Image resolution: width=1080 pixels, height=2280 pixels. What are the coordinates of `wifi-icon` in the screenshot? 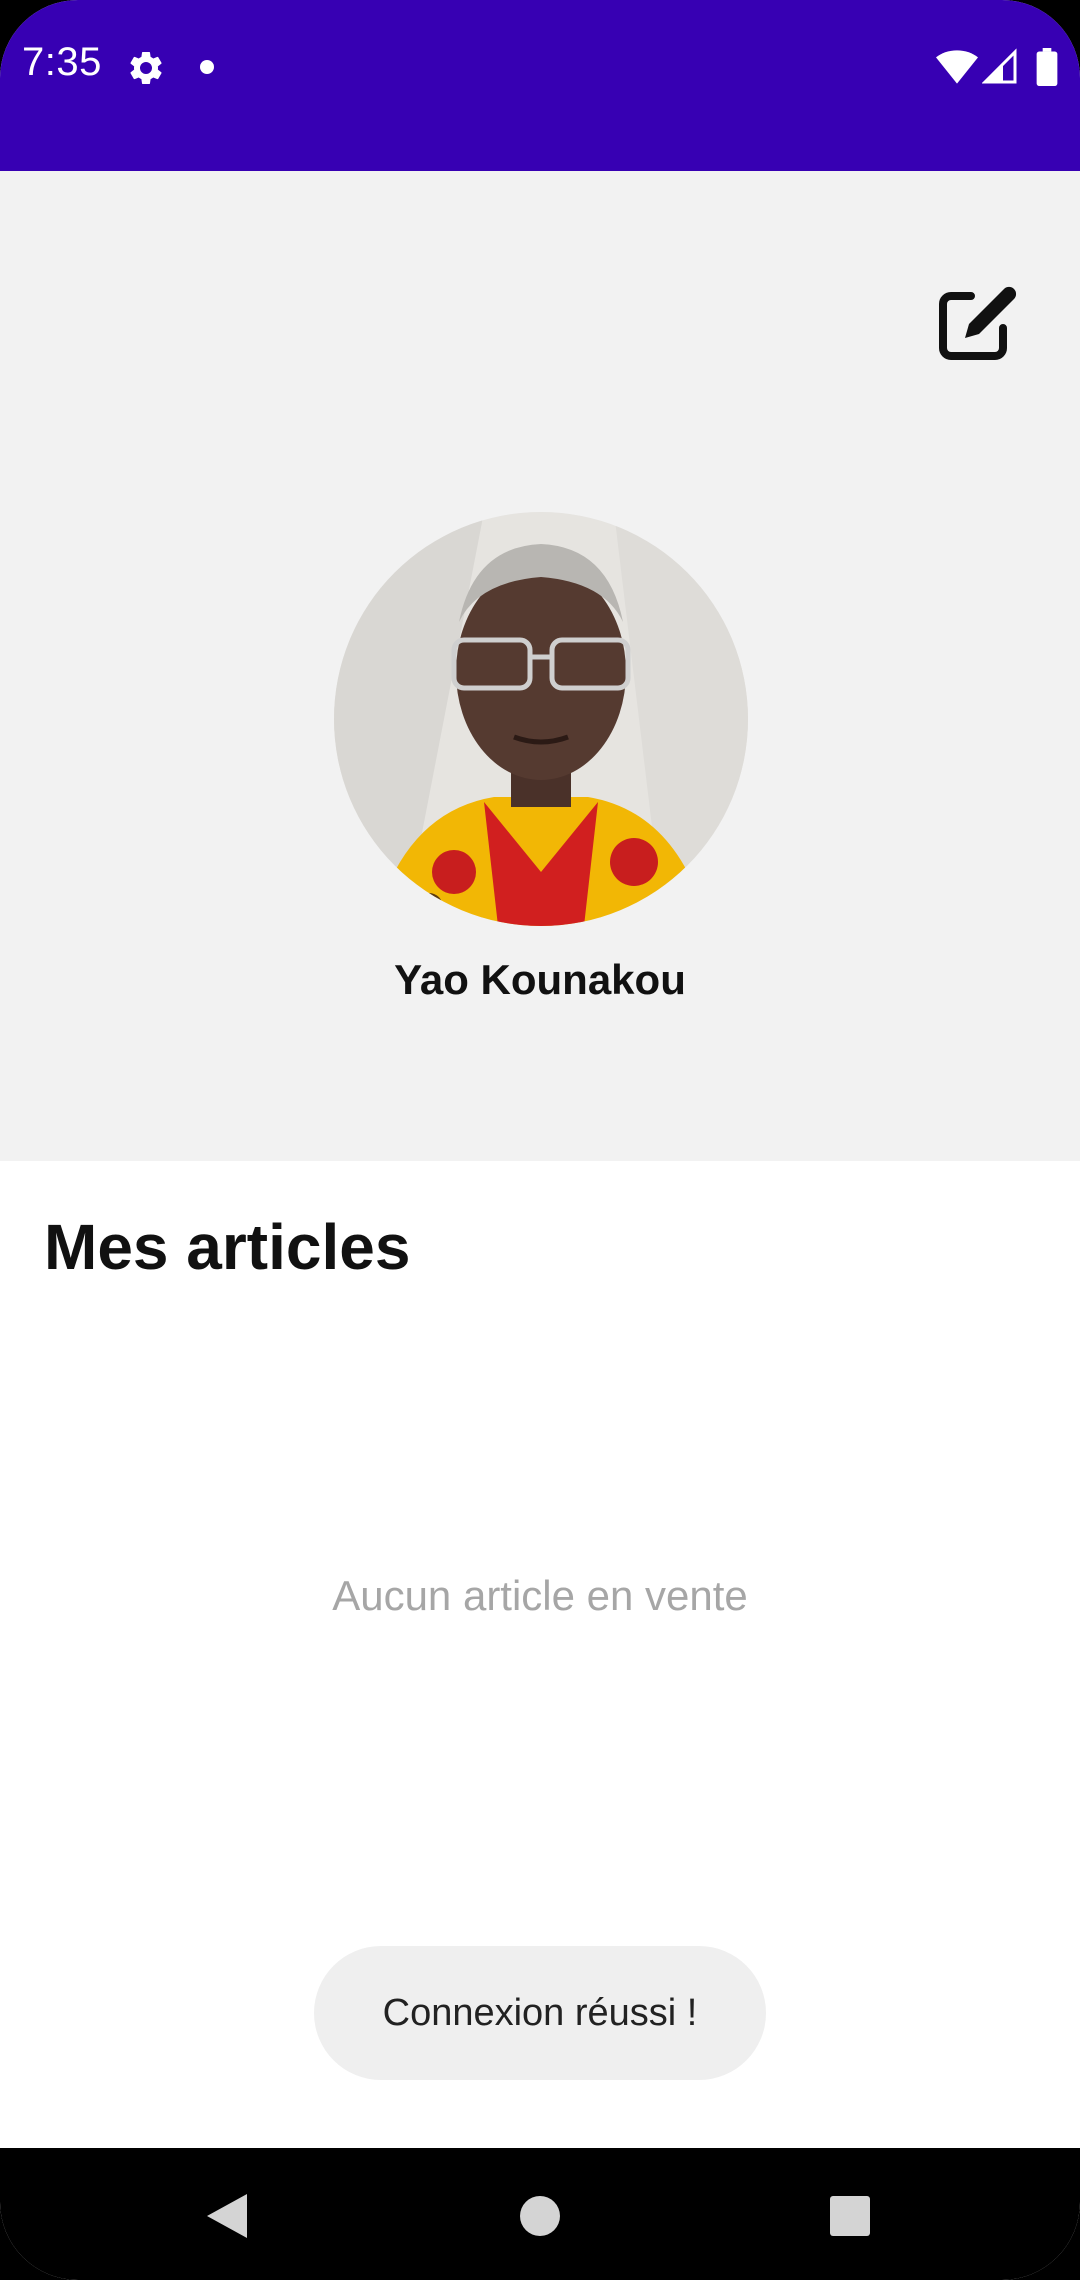 It's located at (957, 67).